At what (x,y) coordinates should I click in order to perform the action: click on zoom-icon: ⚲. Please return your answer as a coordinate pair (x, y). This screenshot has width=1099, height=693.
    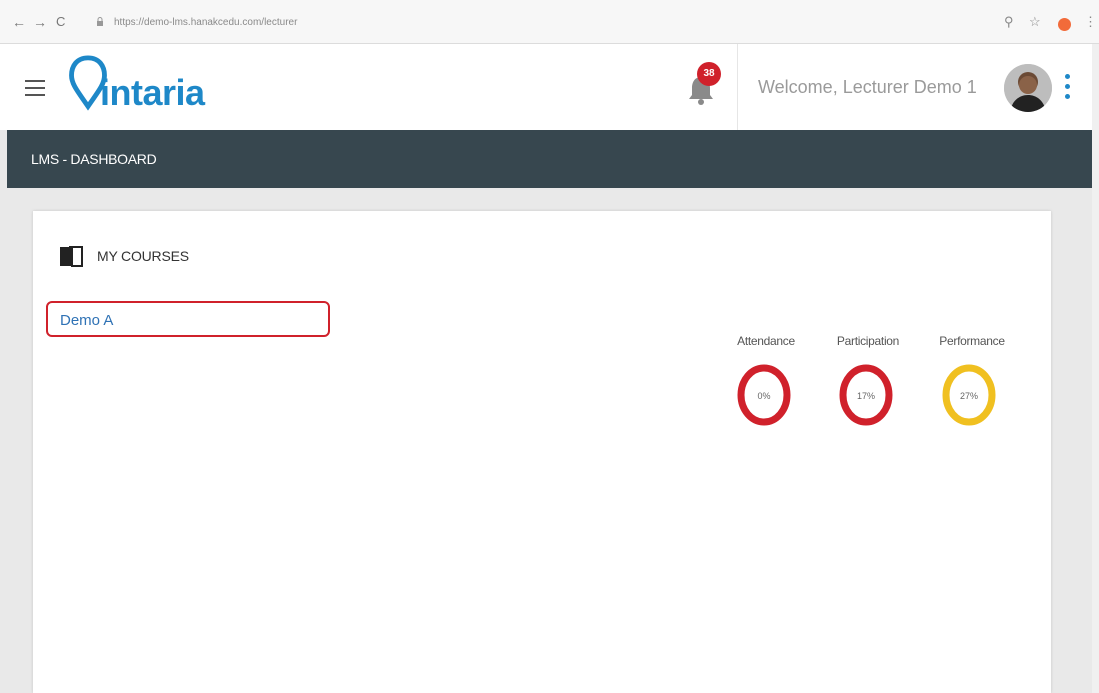
    Looking at the image, I should click on (1009, 22).